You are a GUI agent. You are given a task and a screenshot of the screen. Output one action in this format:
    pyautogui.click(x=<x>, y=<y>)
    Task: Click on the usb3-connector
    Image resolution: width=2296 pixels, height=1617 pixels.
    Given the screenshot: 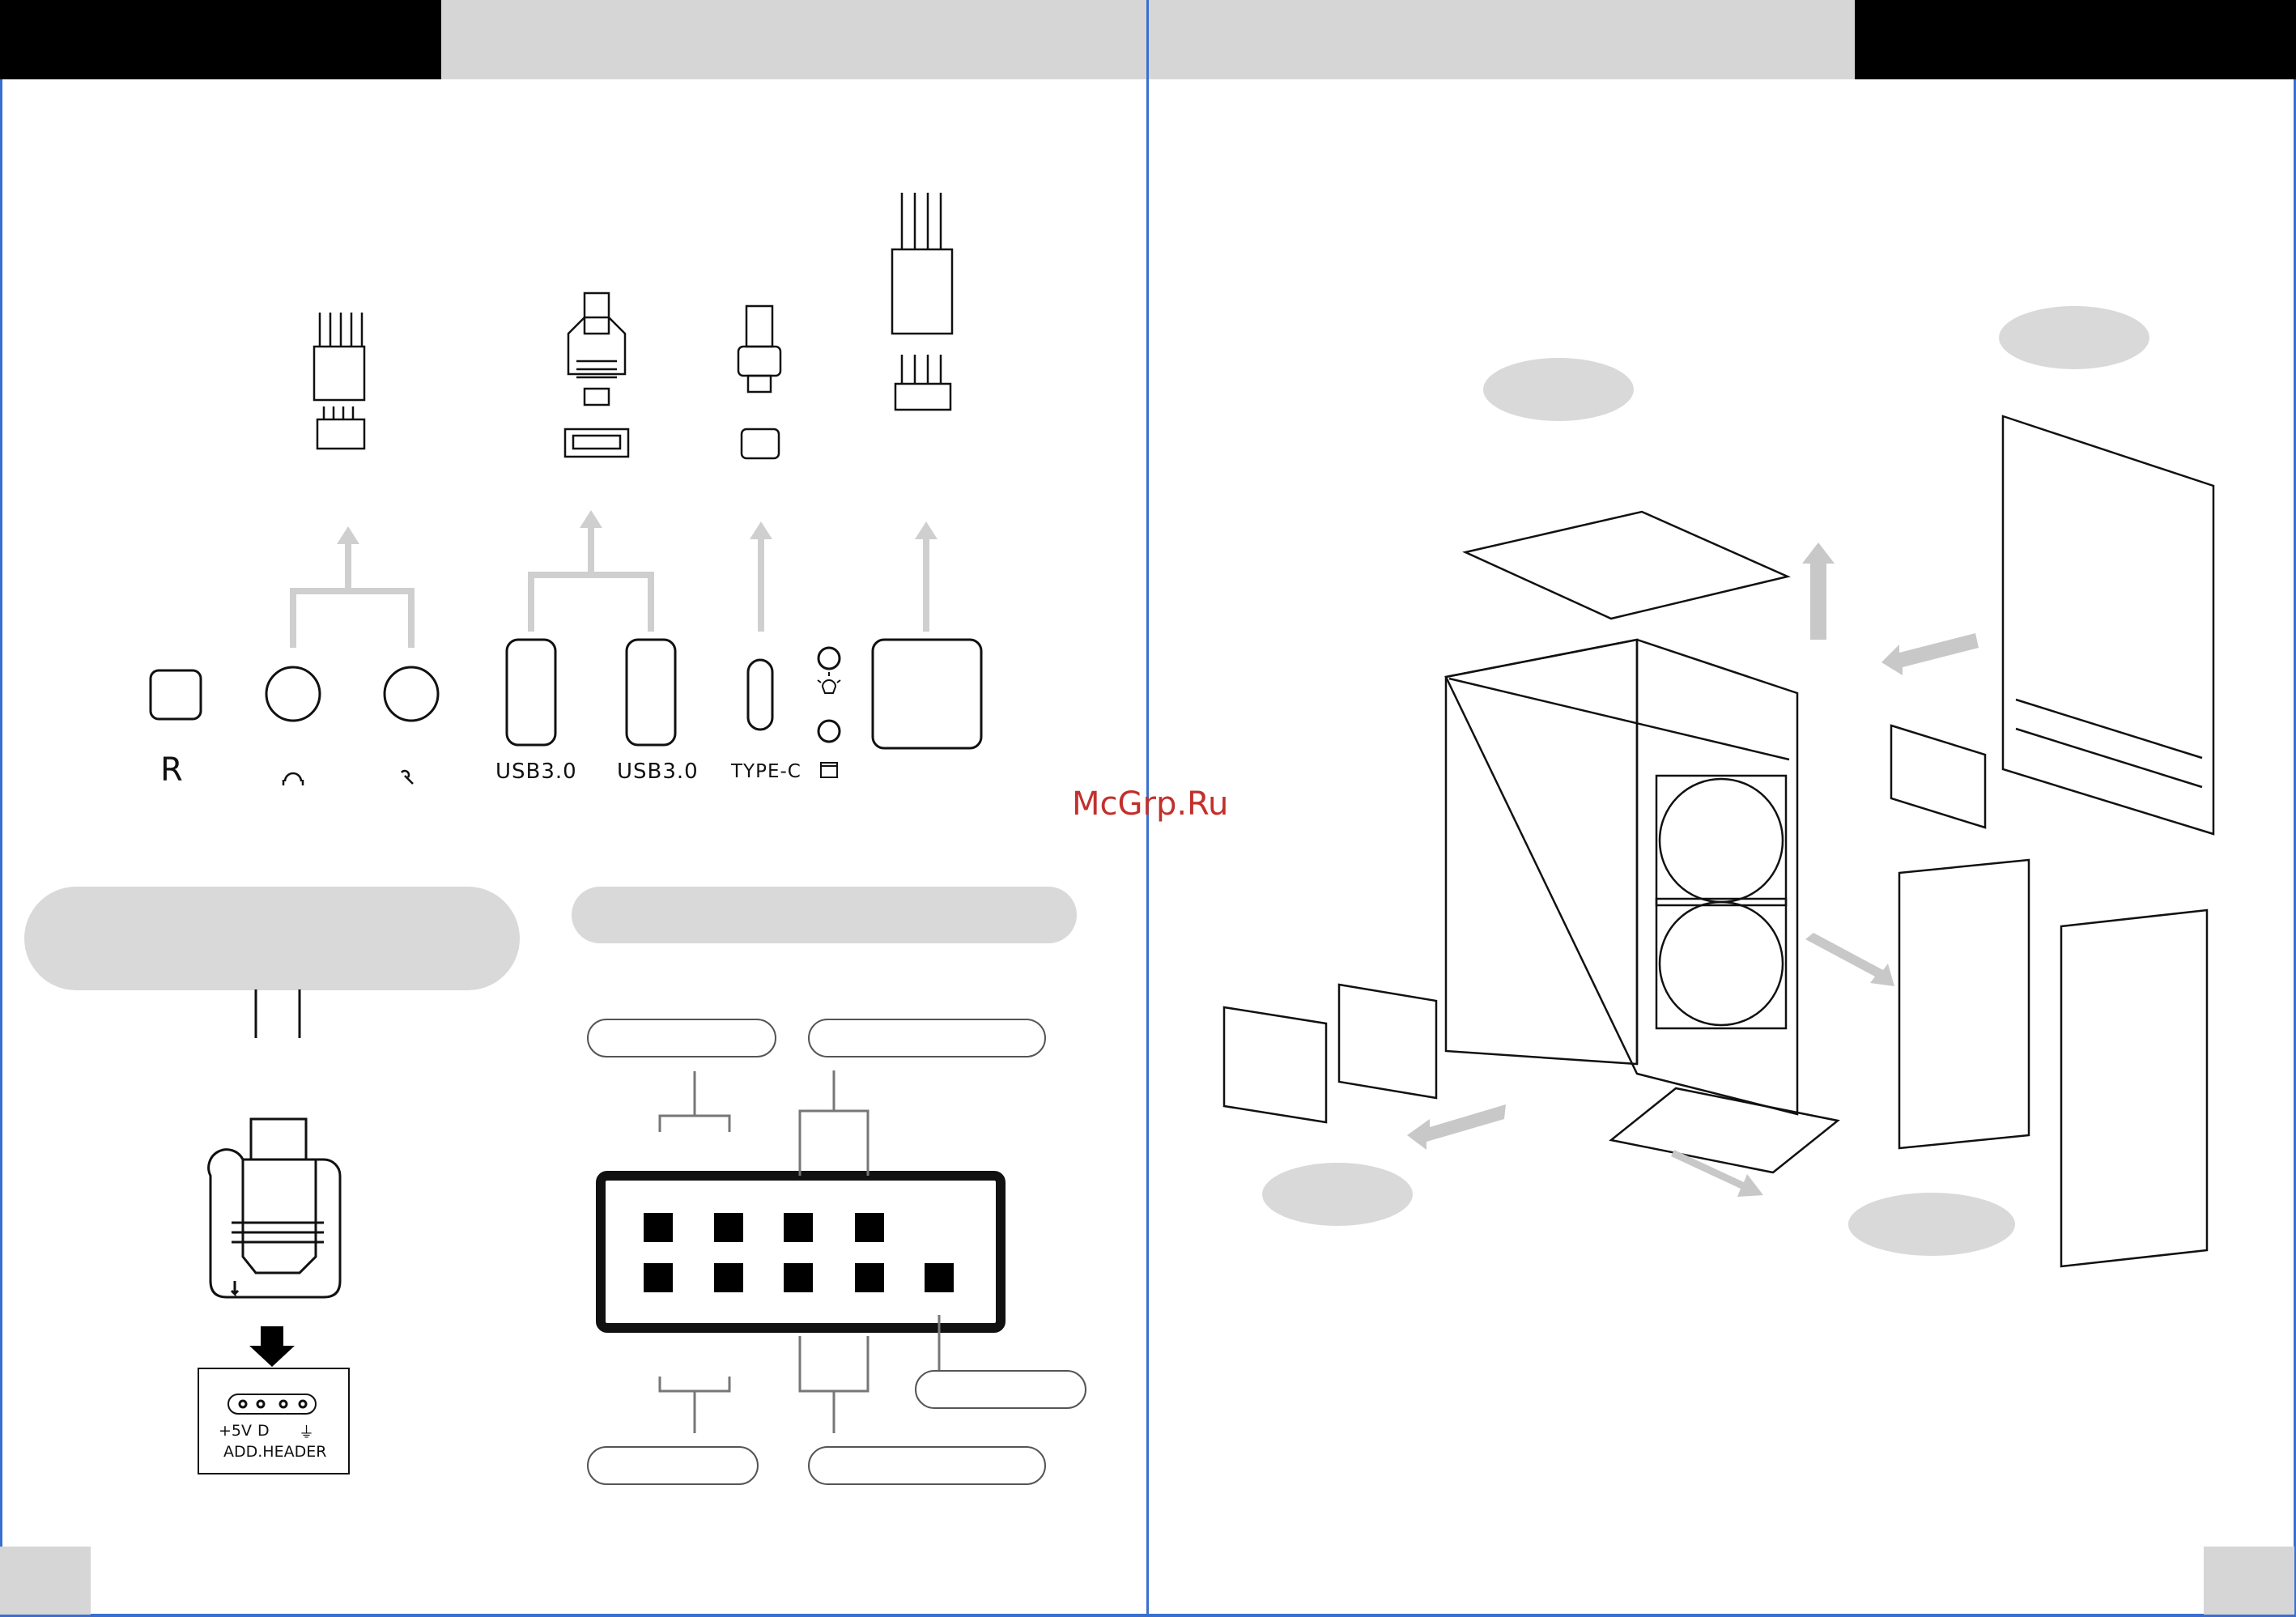 What is the action you would take?
    pyautogui.click(x=596, y=375)
    